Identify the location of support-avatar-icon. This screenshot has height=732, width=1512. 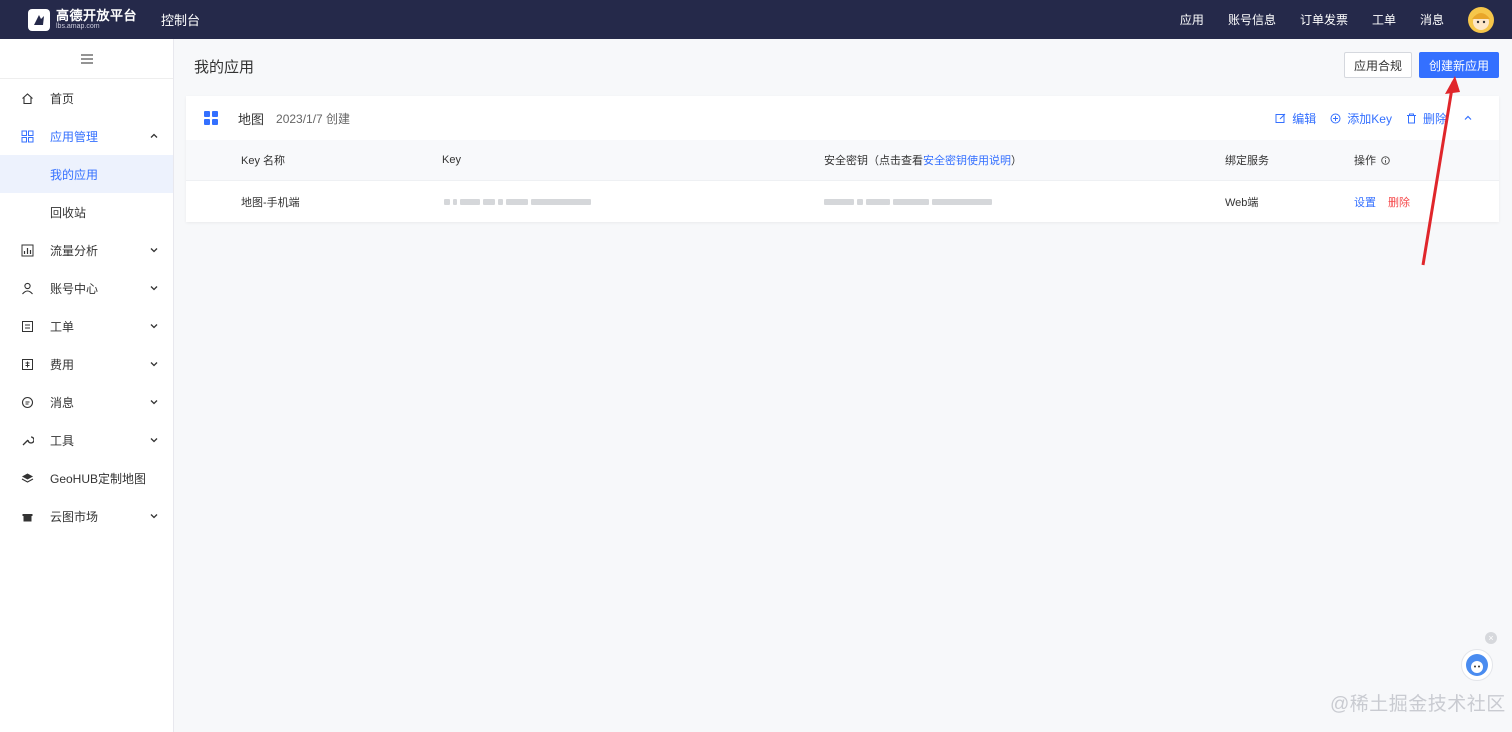
(1477, 665).